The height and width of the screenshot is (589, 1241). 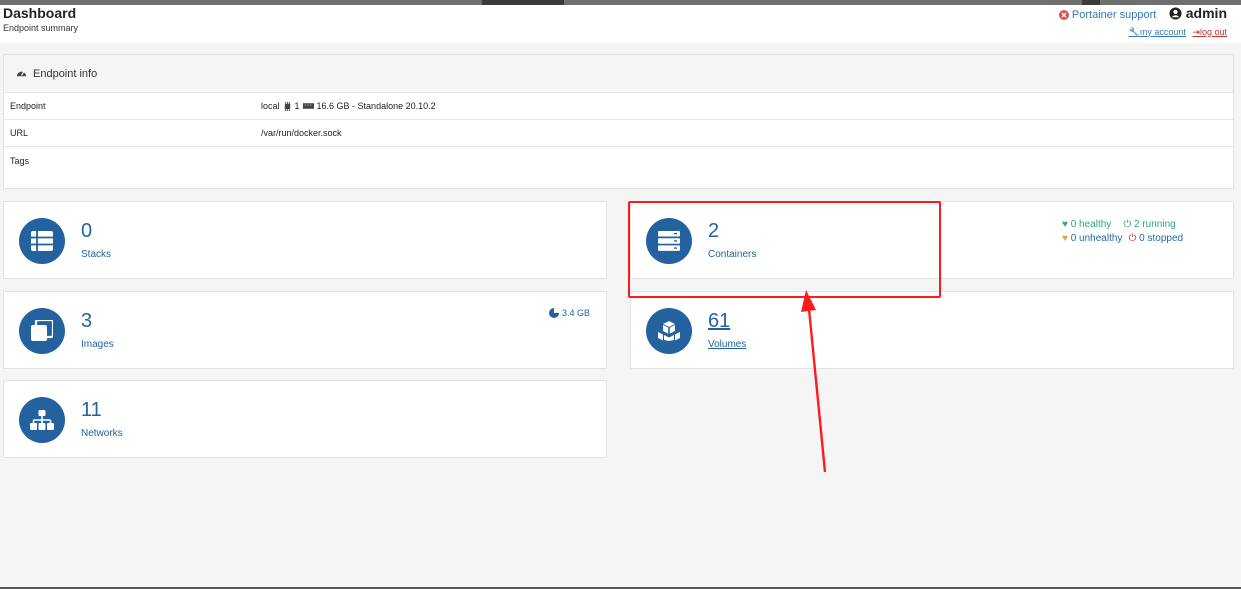 I want to click on healthy-label: 0 healthy, so click(x=1091, y=224).